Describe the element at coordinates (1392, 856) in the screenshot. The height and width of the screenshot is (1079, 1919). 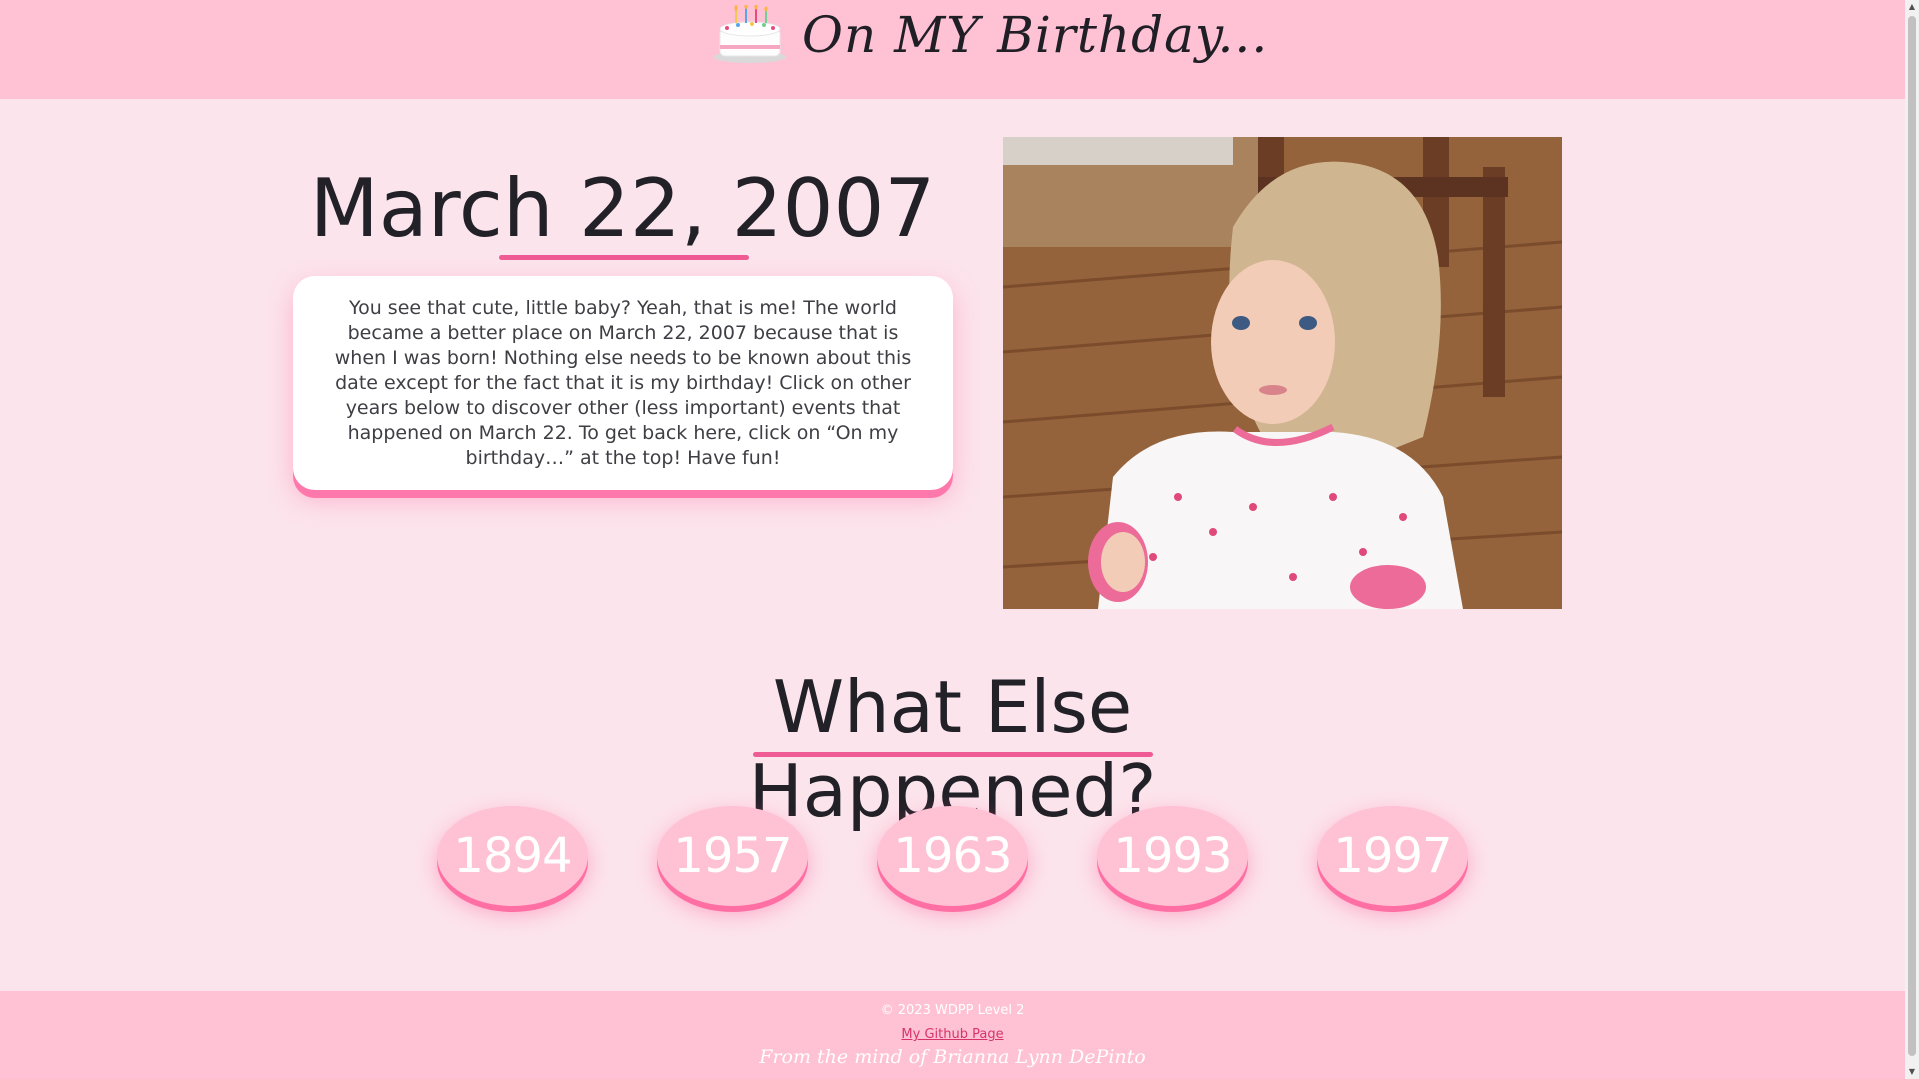
I see `year-button-1997: 1997` at that location.